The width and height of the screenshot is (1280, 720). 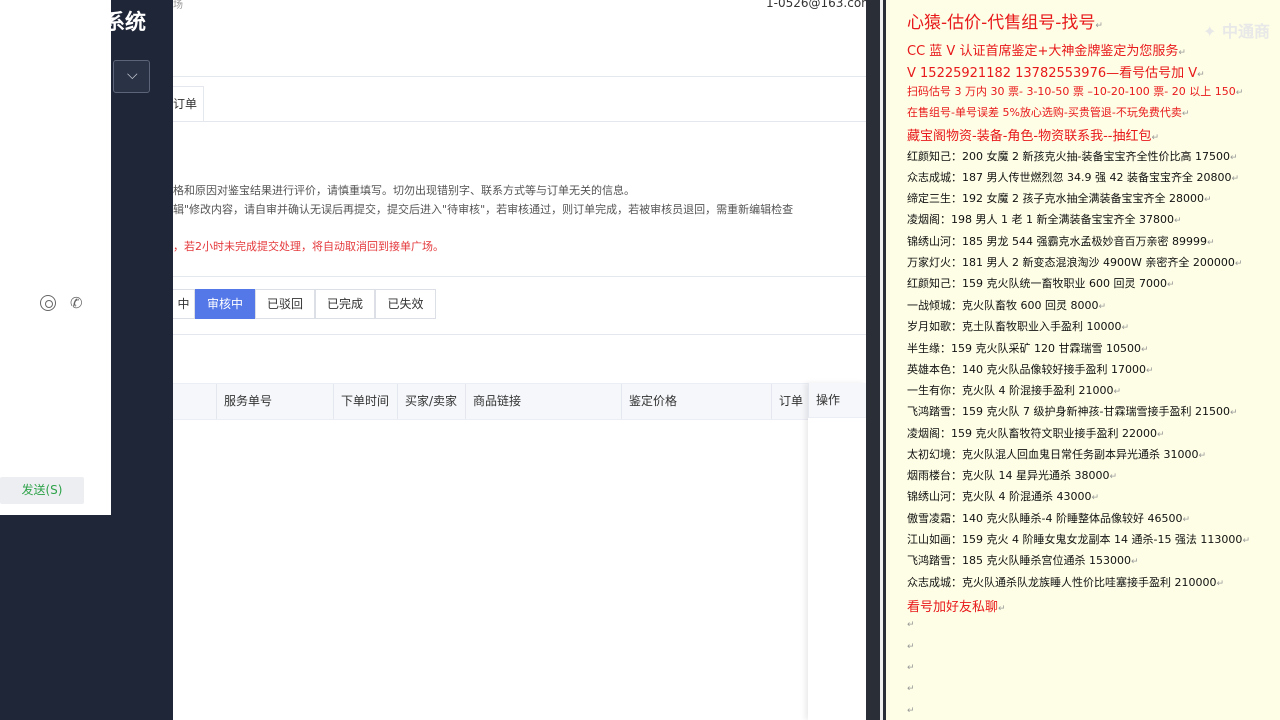 What do you see at coordinates (225, 304) in the screenshot?
I see `tab-status-reviewing: 审核中` at bounding box center [225, 304].